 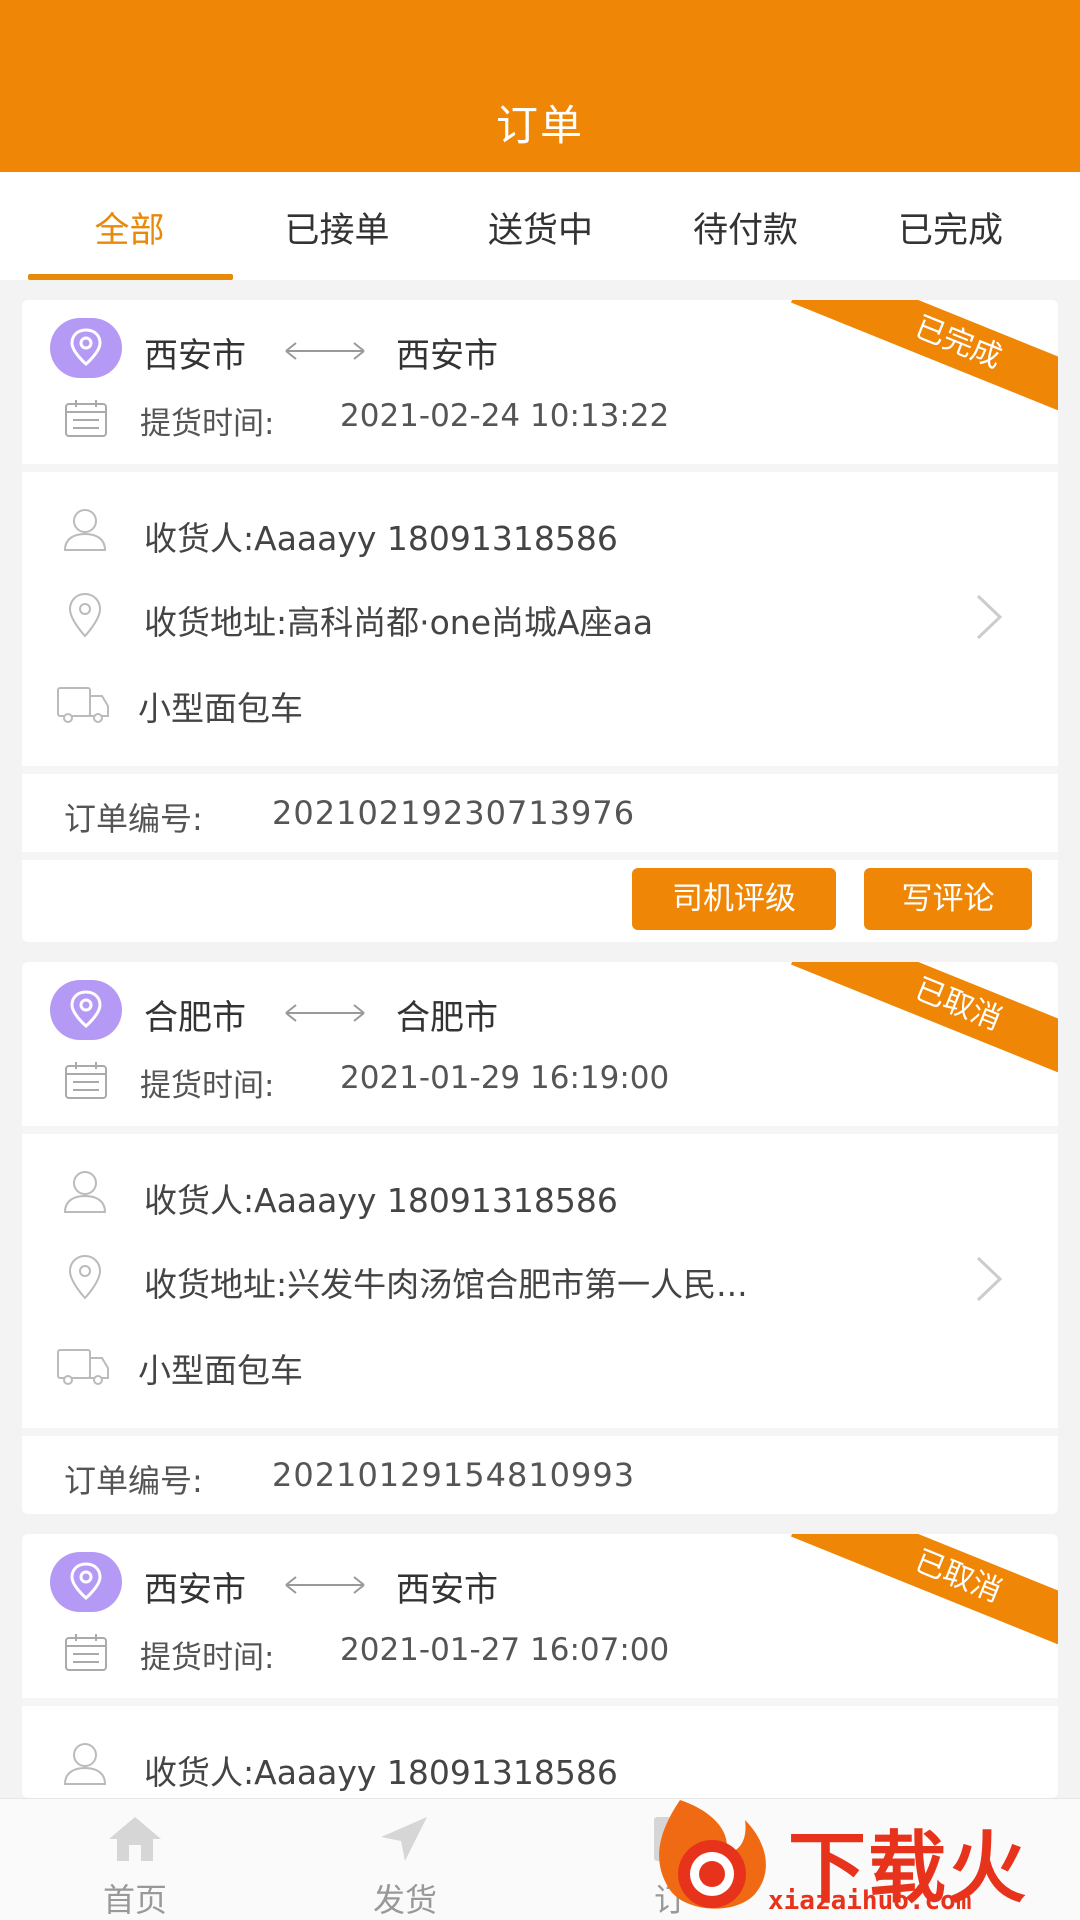 I want to click on tab-accepted: 已接单, so click(x=337, y=227).